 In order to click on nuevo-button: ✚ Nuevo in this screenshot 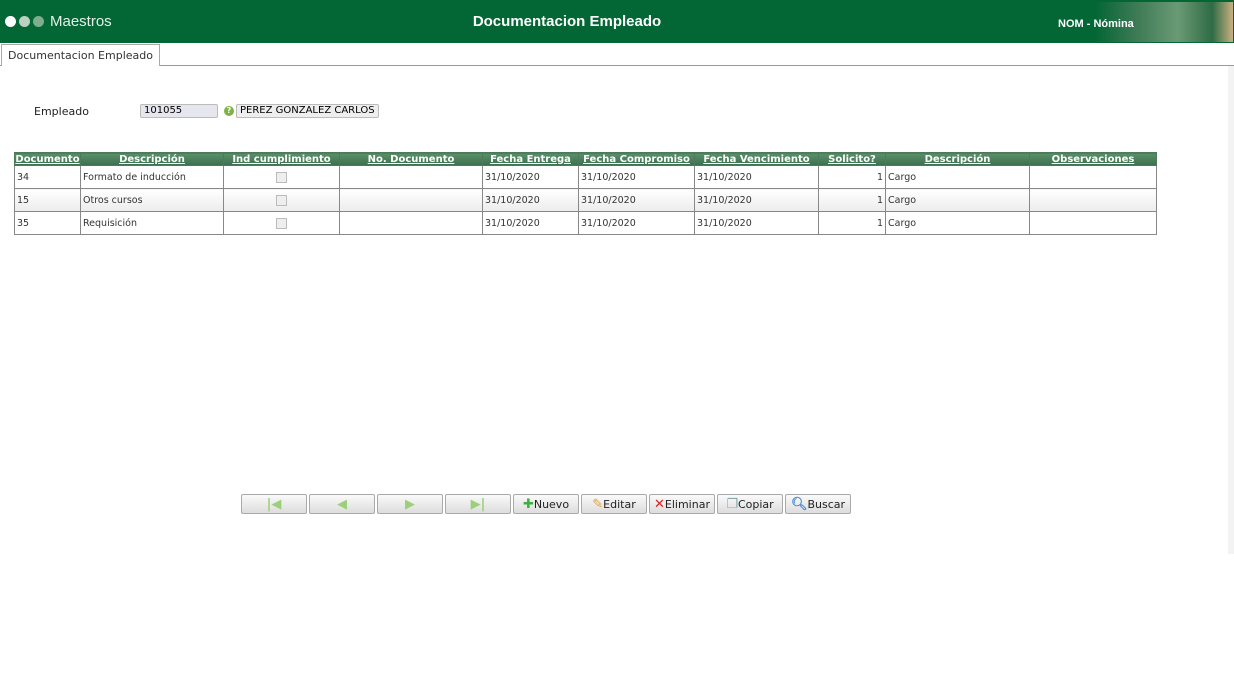, I will do `click(546, 504)`.